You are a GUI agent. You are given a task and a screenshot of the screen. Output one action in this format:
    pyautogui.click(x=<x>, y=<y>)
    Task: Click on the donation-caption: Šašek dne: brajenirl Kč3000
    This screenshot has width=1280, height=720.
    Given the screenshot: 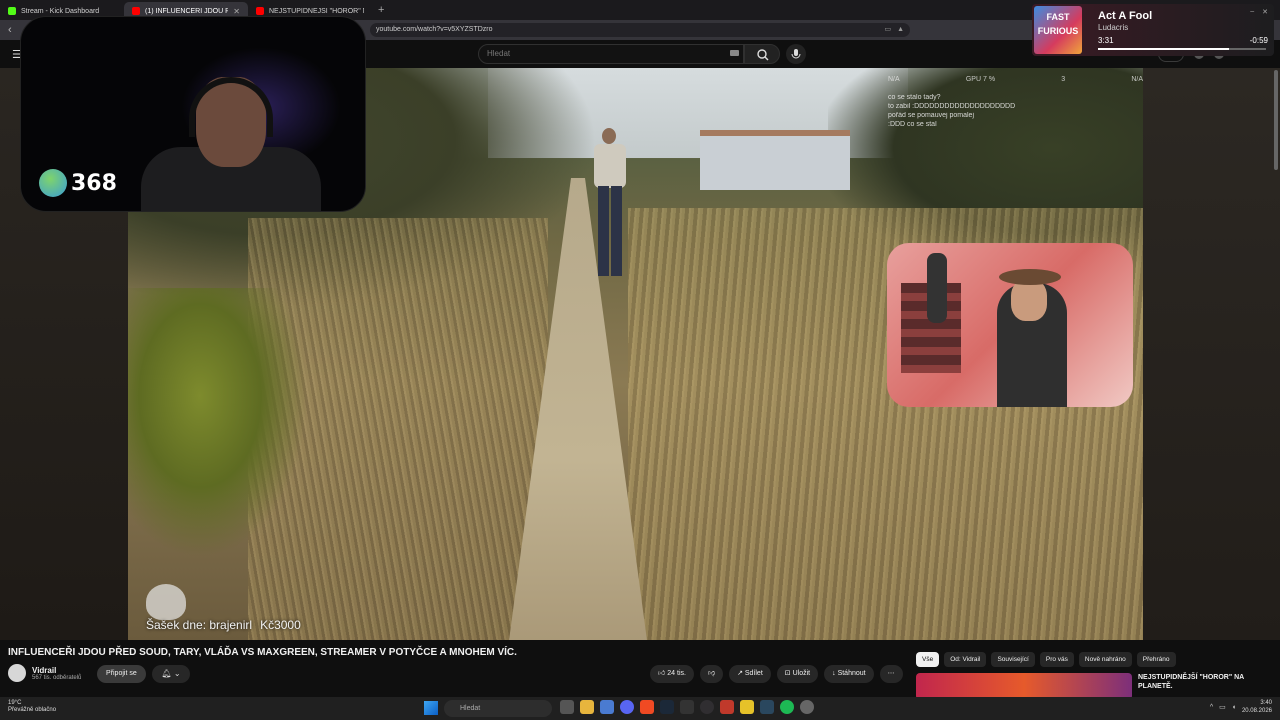 What is the action you would take?
    pyautogui.click(x=223, y=625)
    